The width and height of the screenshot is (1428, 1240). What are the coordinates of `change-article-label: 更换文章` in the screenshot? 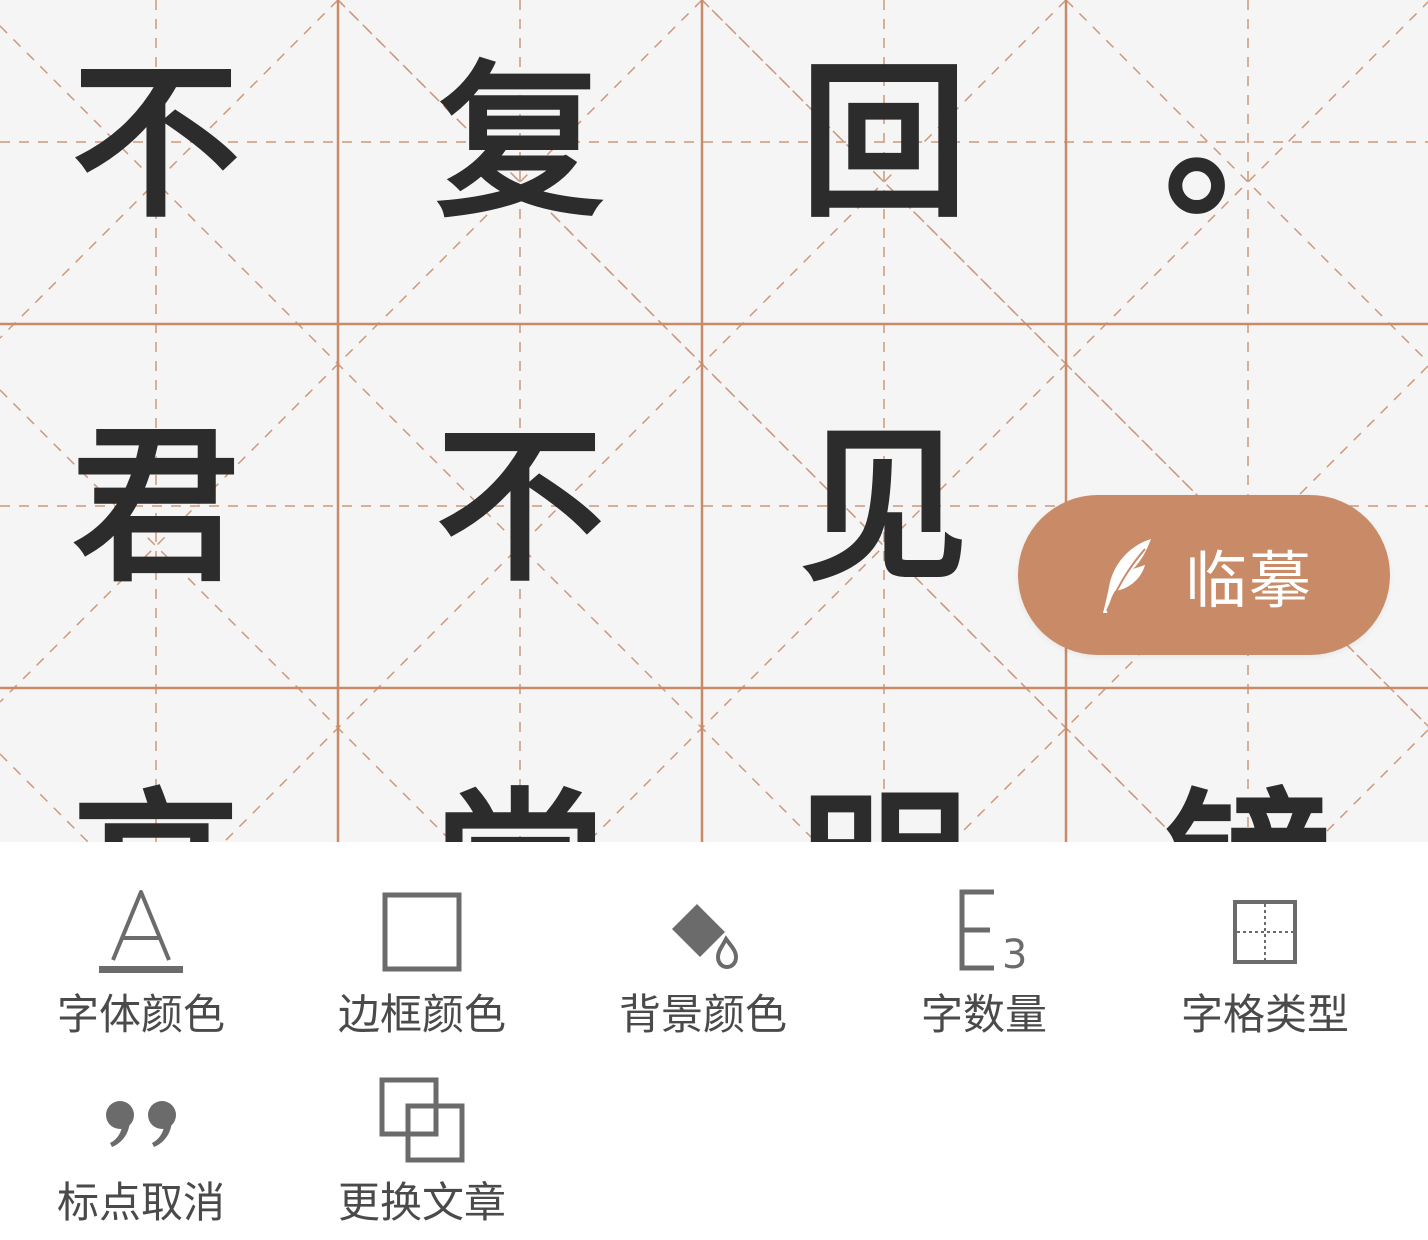 It's located at (421, 1202).